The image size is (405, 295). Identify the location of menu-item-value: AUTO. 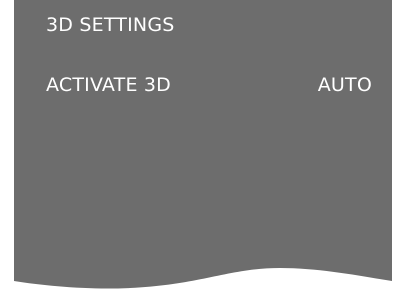
(345, 85).